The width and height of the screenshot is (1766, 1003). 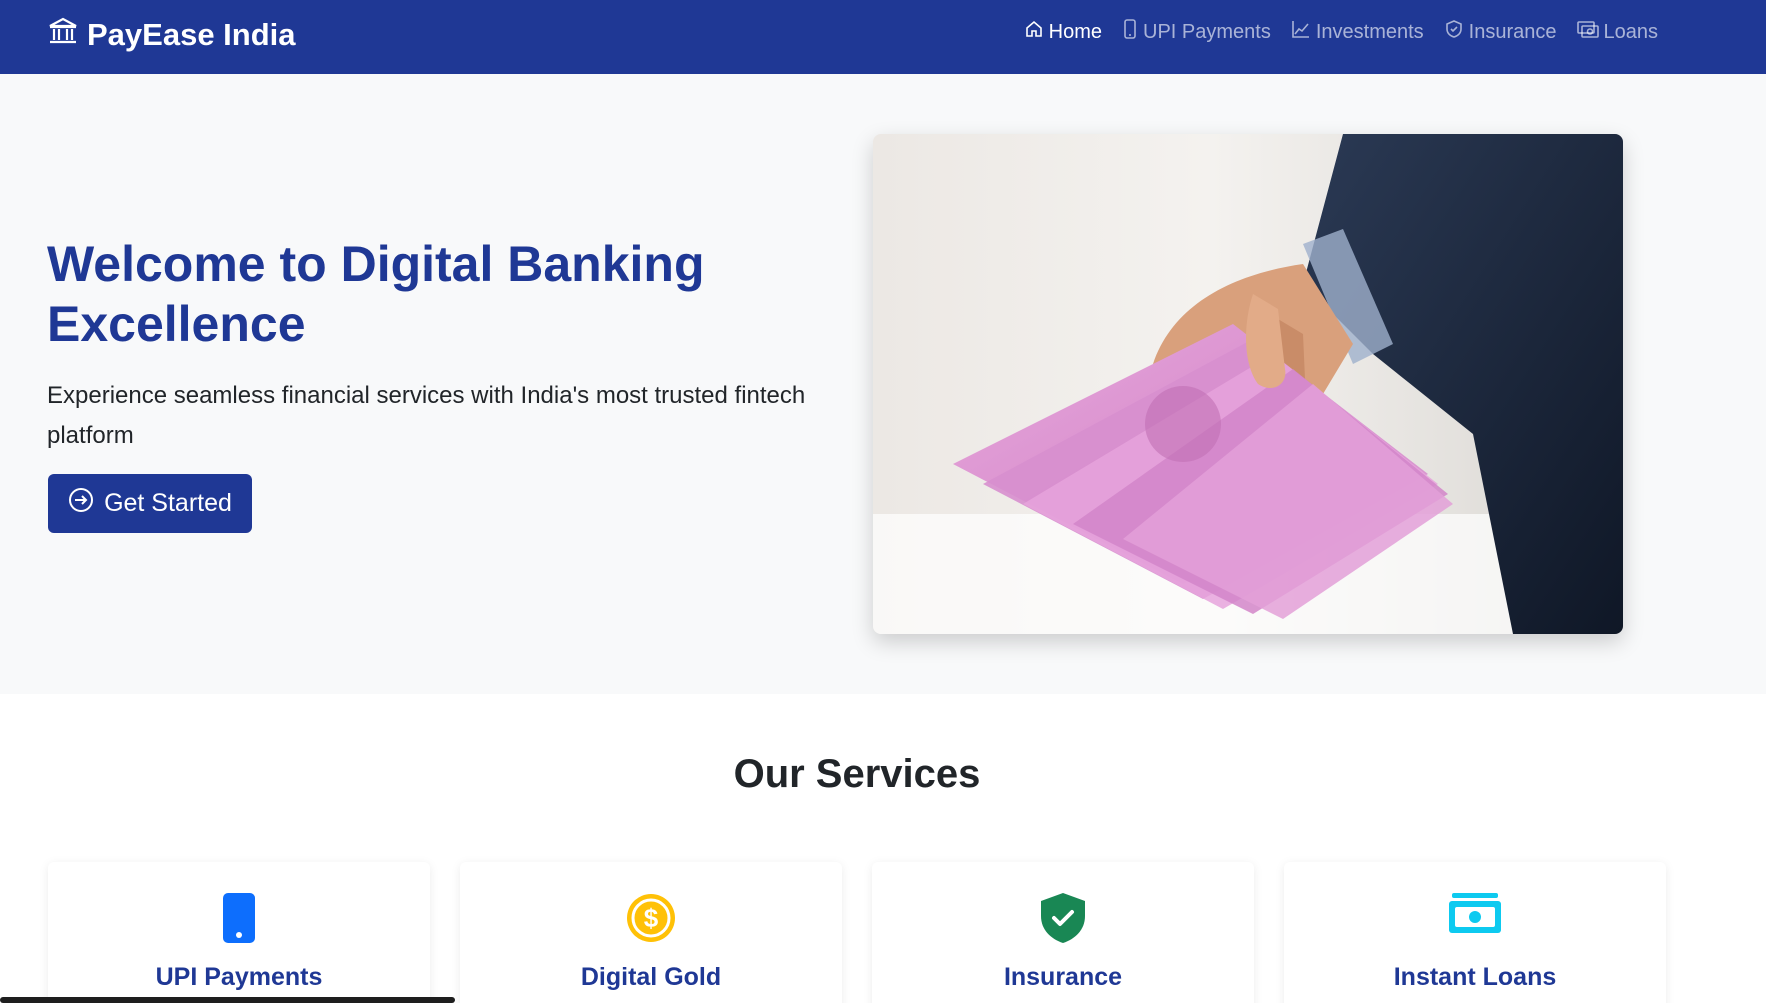 I want to click on brand-name: PayEase India, so click(x=191, y=34).